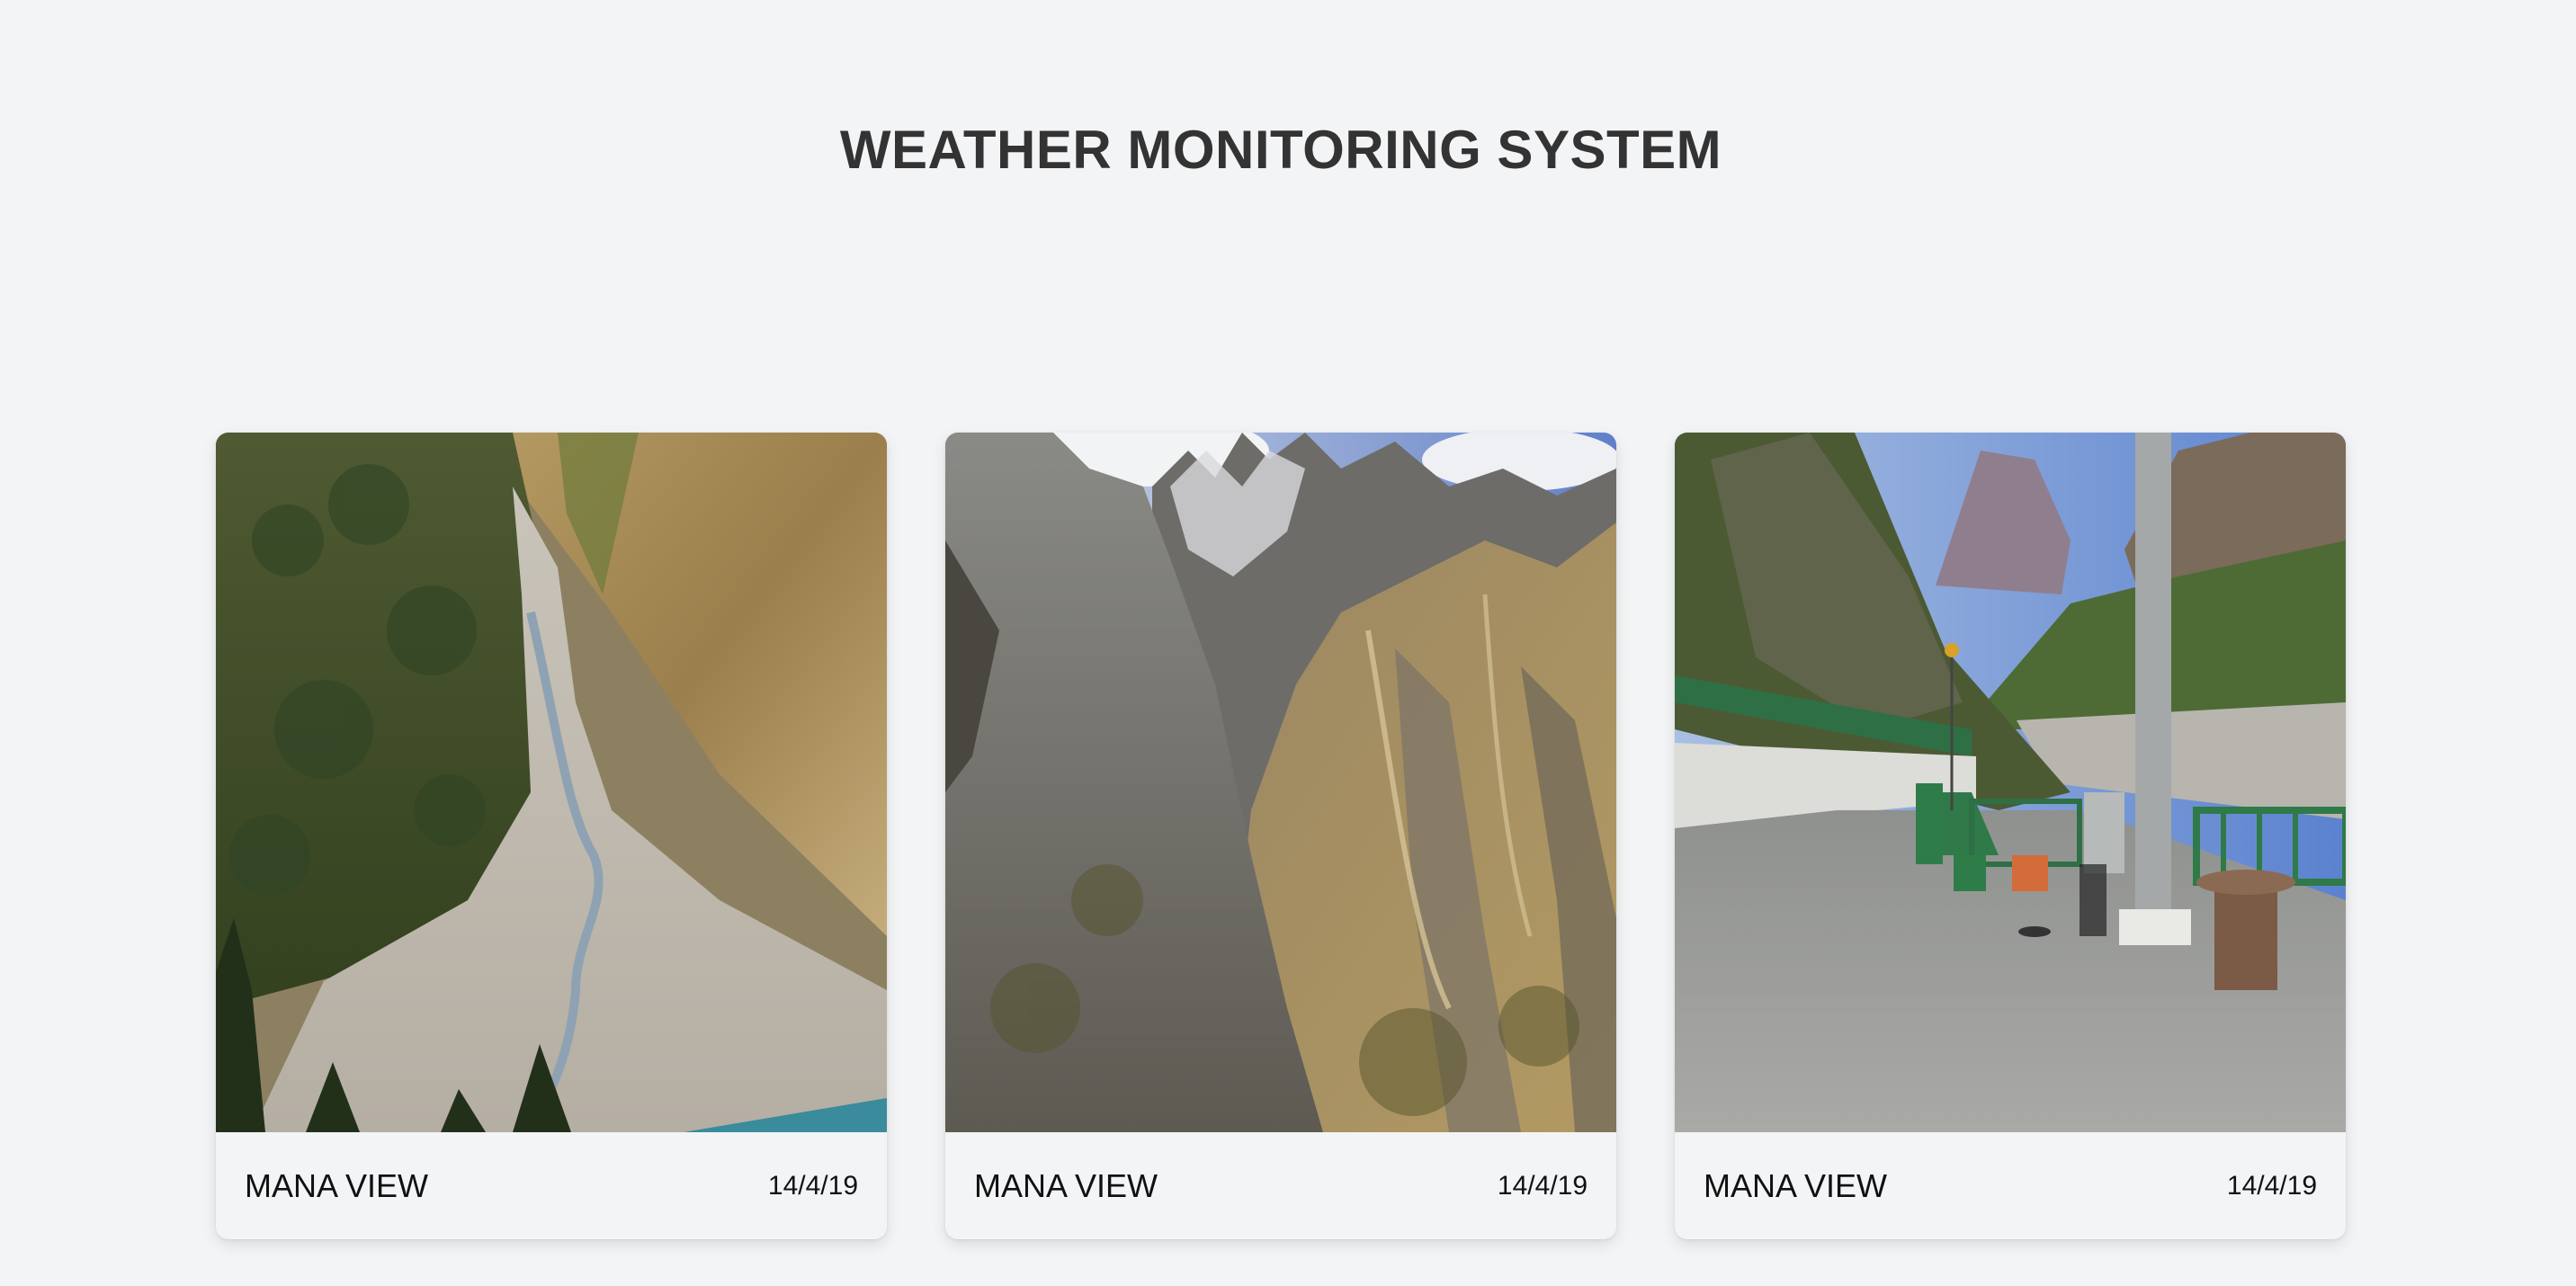  Describe the element at coordinates (551, 783) in the screenshot. I see `river-valley-photo` at that location.